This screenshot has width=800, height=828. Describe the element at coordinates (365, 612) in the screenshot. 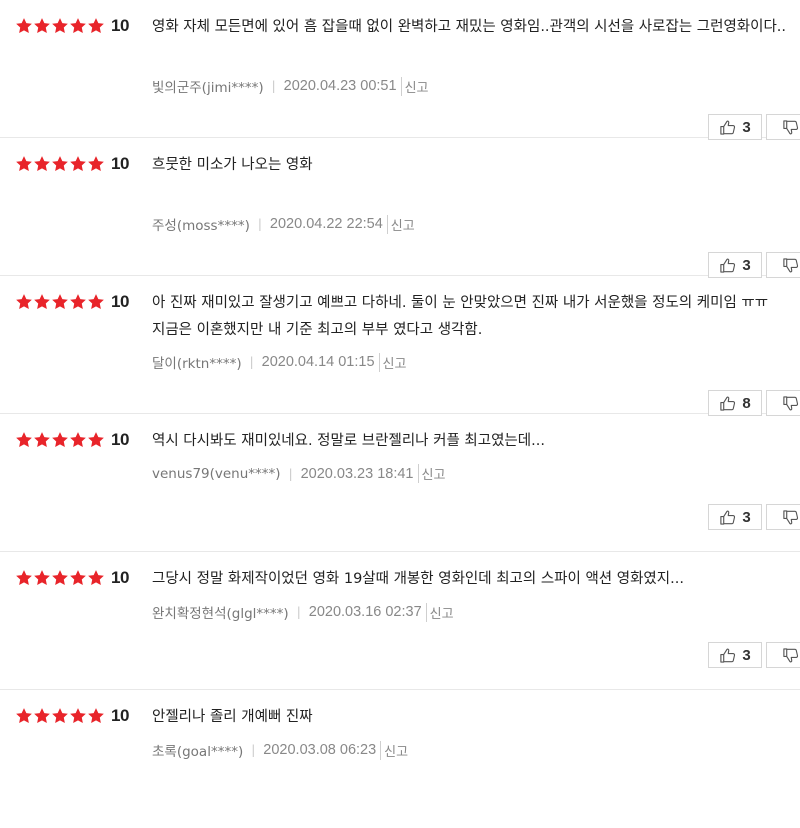

I see `review-date: 2020.03.16 02:37` at that location.